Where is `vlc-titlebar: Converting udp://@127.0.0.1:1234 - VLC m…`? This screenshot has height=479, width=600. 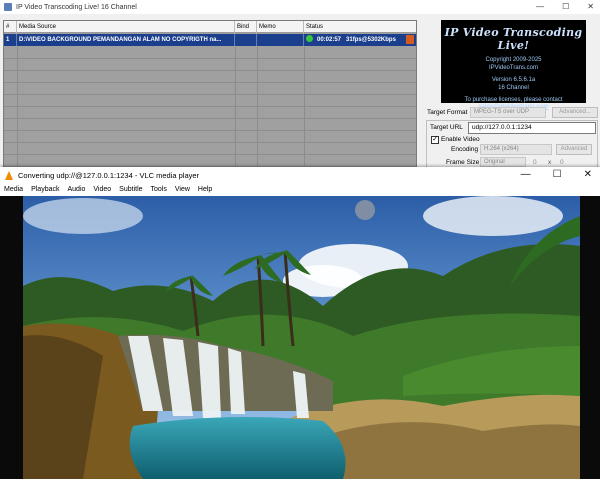
vlc-titlebar: Converting udp://@127.0.0.1:1234 - VLC m… is located at coordinates (300, 175).